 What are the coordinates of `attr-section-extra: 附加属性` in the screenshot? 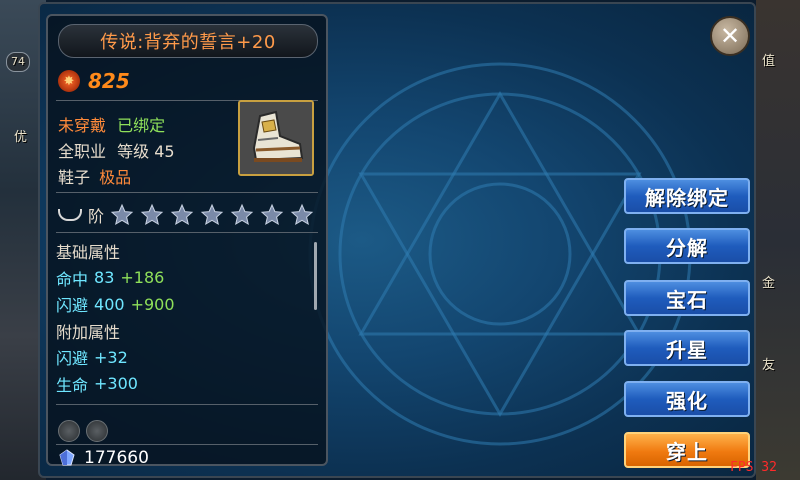 It's located at (88, 332).